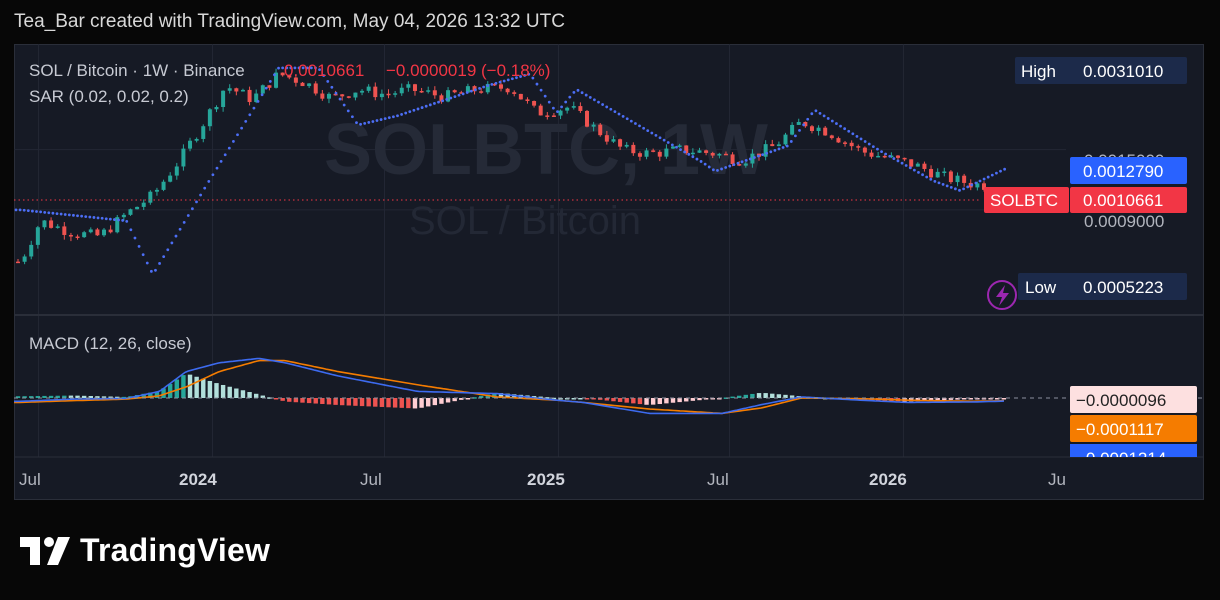 This screenshot has width=1220, height=600. Describe the element at coordinates (888, 479) in the screenshot. I see `time-axis-label: 2026` at that location.